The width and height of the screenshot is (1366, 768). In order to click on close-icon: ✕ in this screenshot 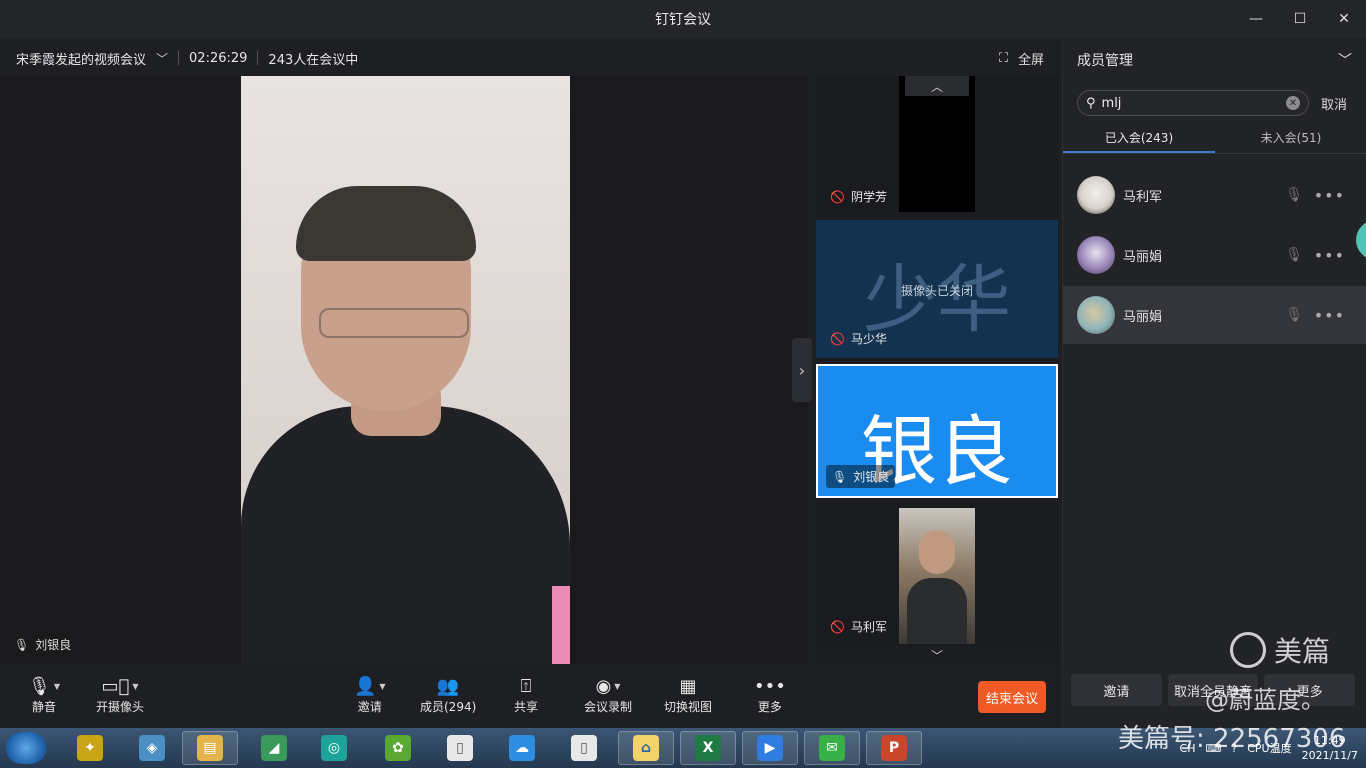, I will do `click(1344, 19)`.